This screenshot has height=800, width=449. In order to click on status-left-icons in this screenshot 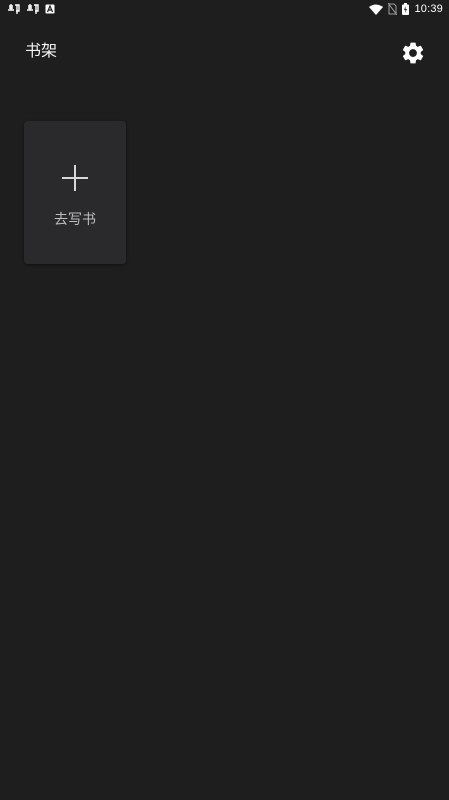, I will do `click(31, 9)`.